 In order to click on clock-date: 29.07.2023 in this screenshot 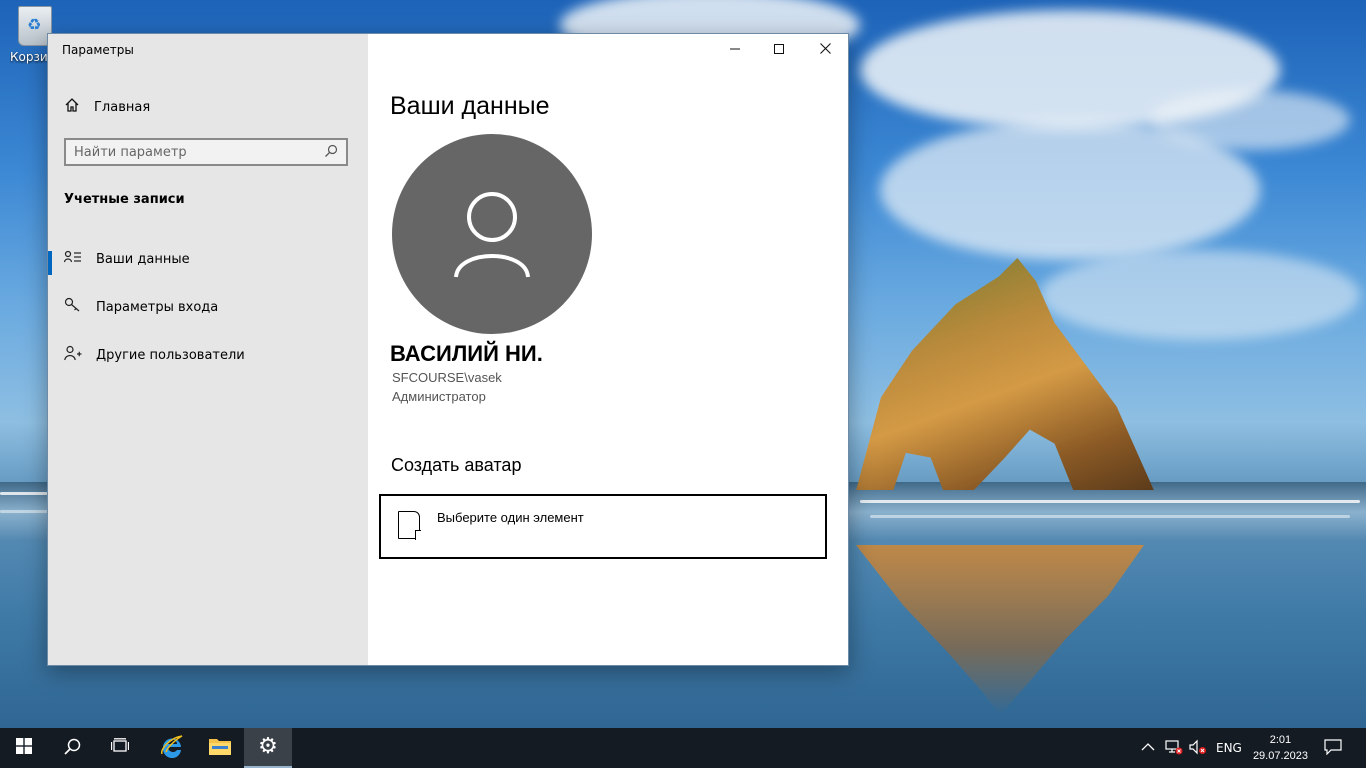, I will do `click(1280, 756)`.